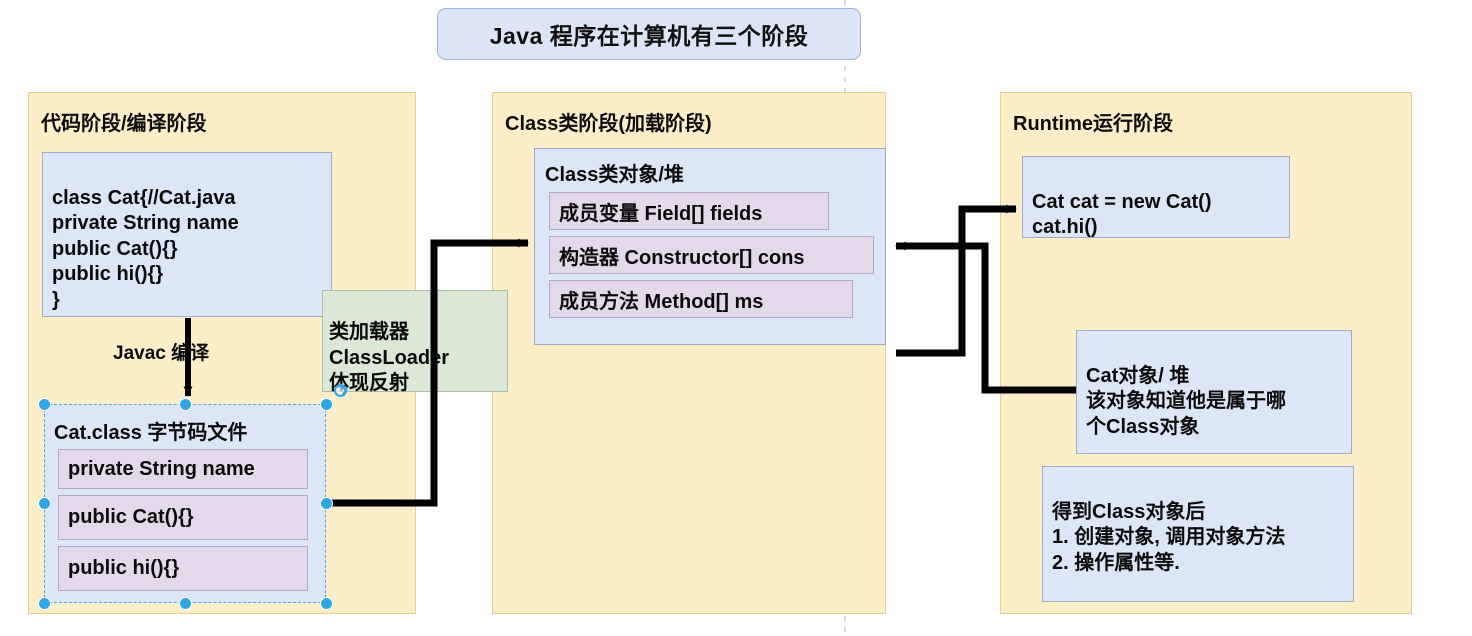 This screenshot has width=1472, height=636. Describe the element at coordinates (151, 433) in the screenshot. I see `class-file-title: Cat.class 字节码文件` at that location.